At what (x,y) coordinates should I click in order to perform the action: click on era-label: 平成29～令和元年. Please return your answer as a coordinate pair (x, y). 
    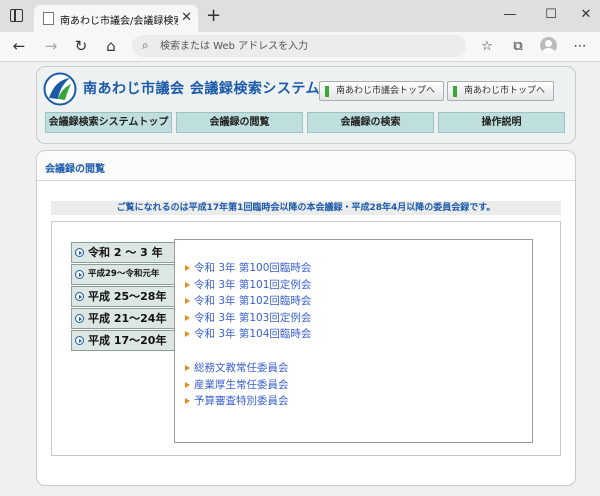
    Looking at the image, I should click on (124, 274).